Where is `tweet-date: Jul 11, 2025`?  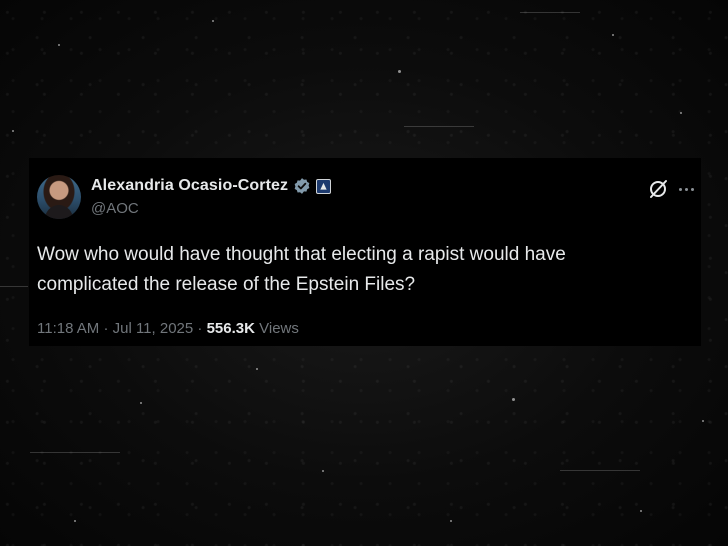
tweet-date: Jul 11, 2025 is located at coordinates (153, 328).